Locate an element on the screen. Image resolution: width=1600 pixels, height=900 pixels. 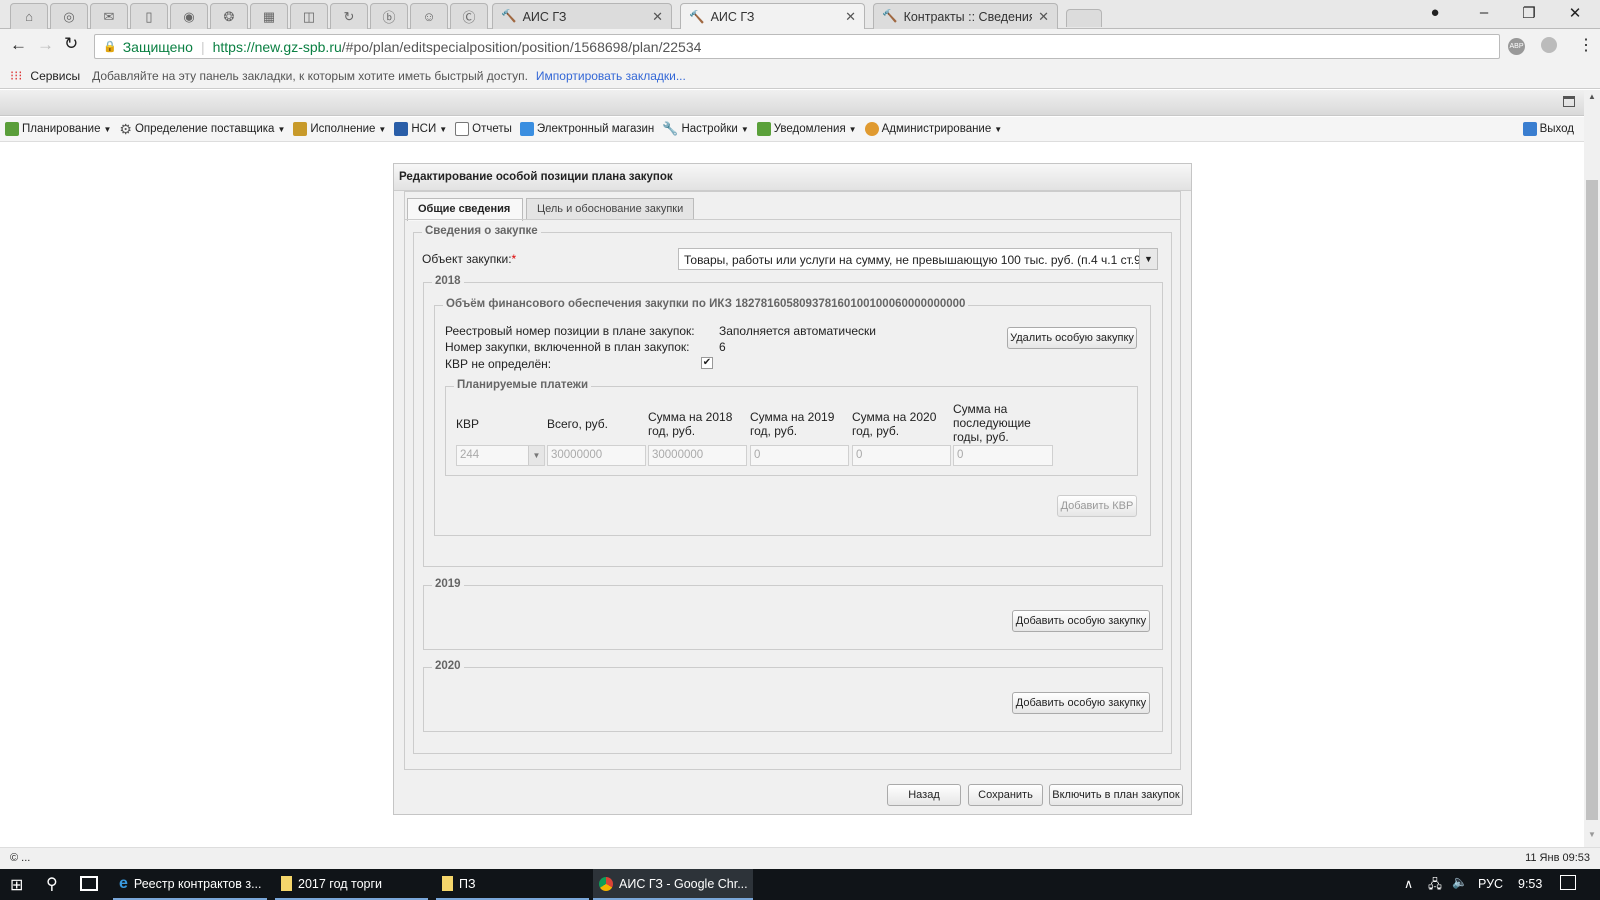
close-window-button: ✕ is located at coordinates (1575, 13).